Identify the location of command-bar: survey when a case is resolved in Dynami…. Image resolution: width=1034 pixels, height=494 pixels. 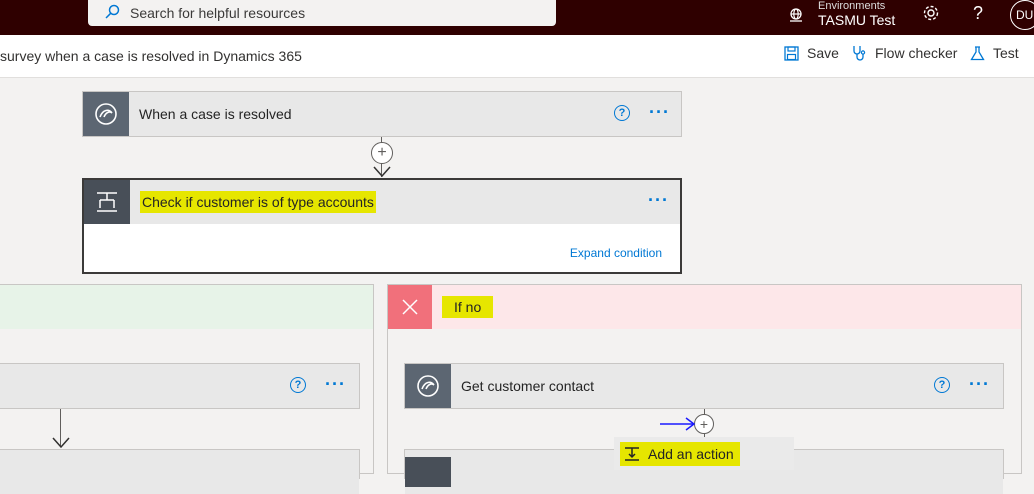
(517, 56).